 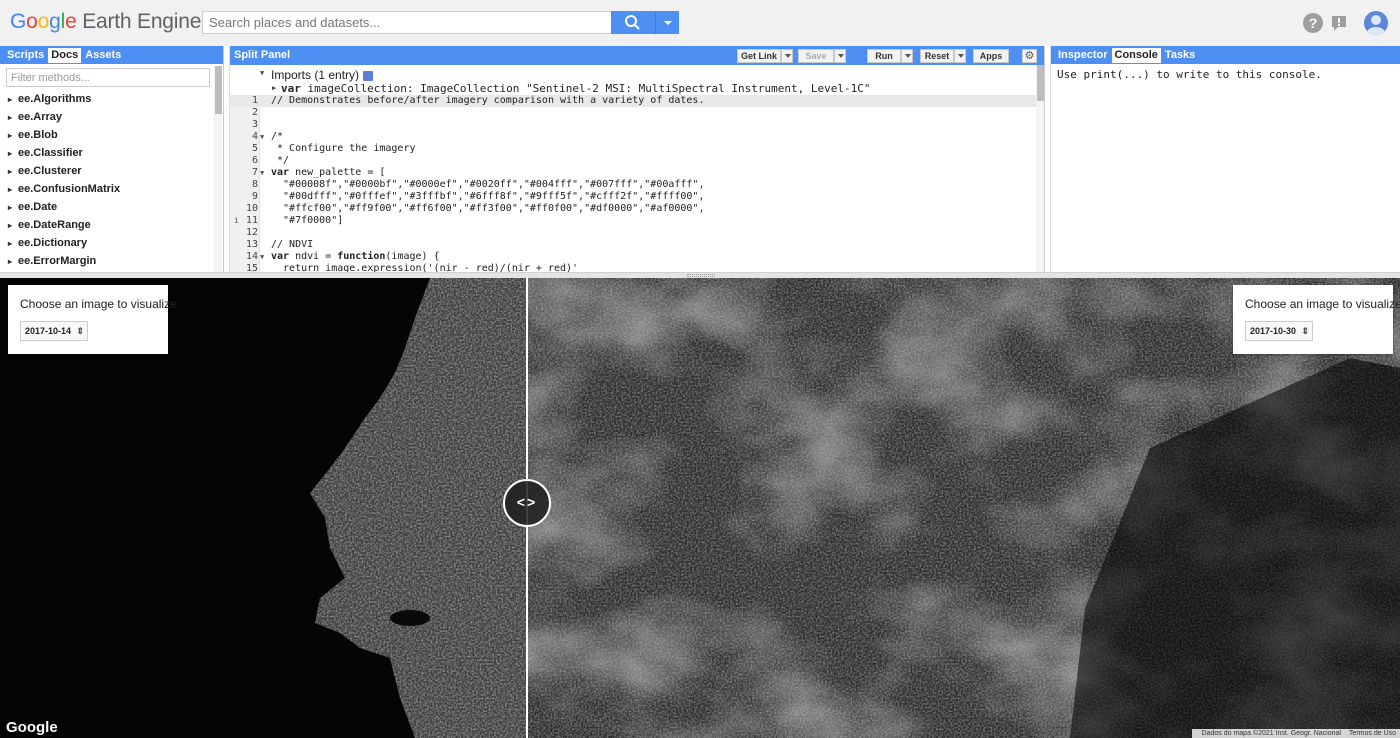 I want to click on code-line: 3, so click(x=633, y=125).